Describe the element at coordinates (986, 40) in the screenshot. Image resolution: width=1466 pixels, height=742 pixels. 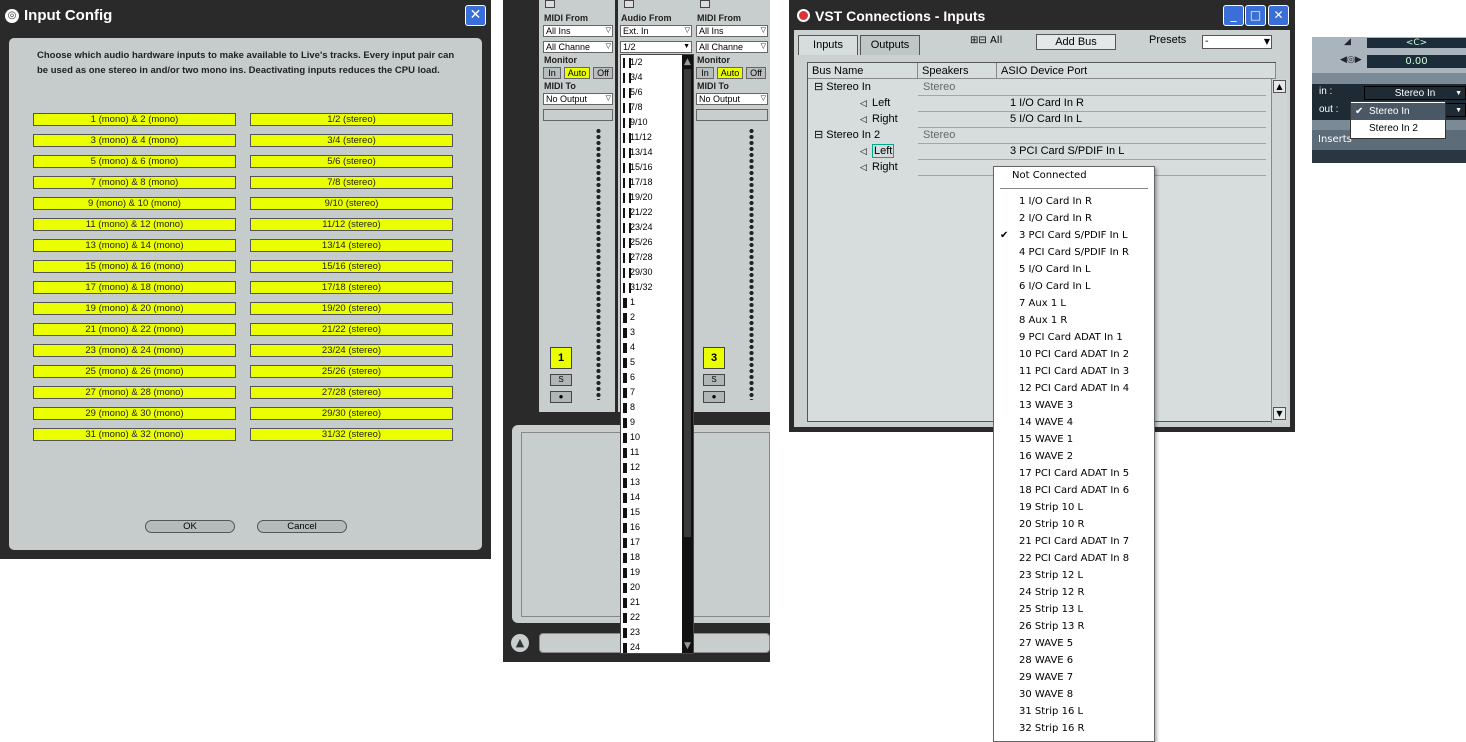
I see `expand-collapse-all: ⊞⊟ All` at that location.